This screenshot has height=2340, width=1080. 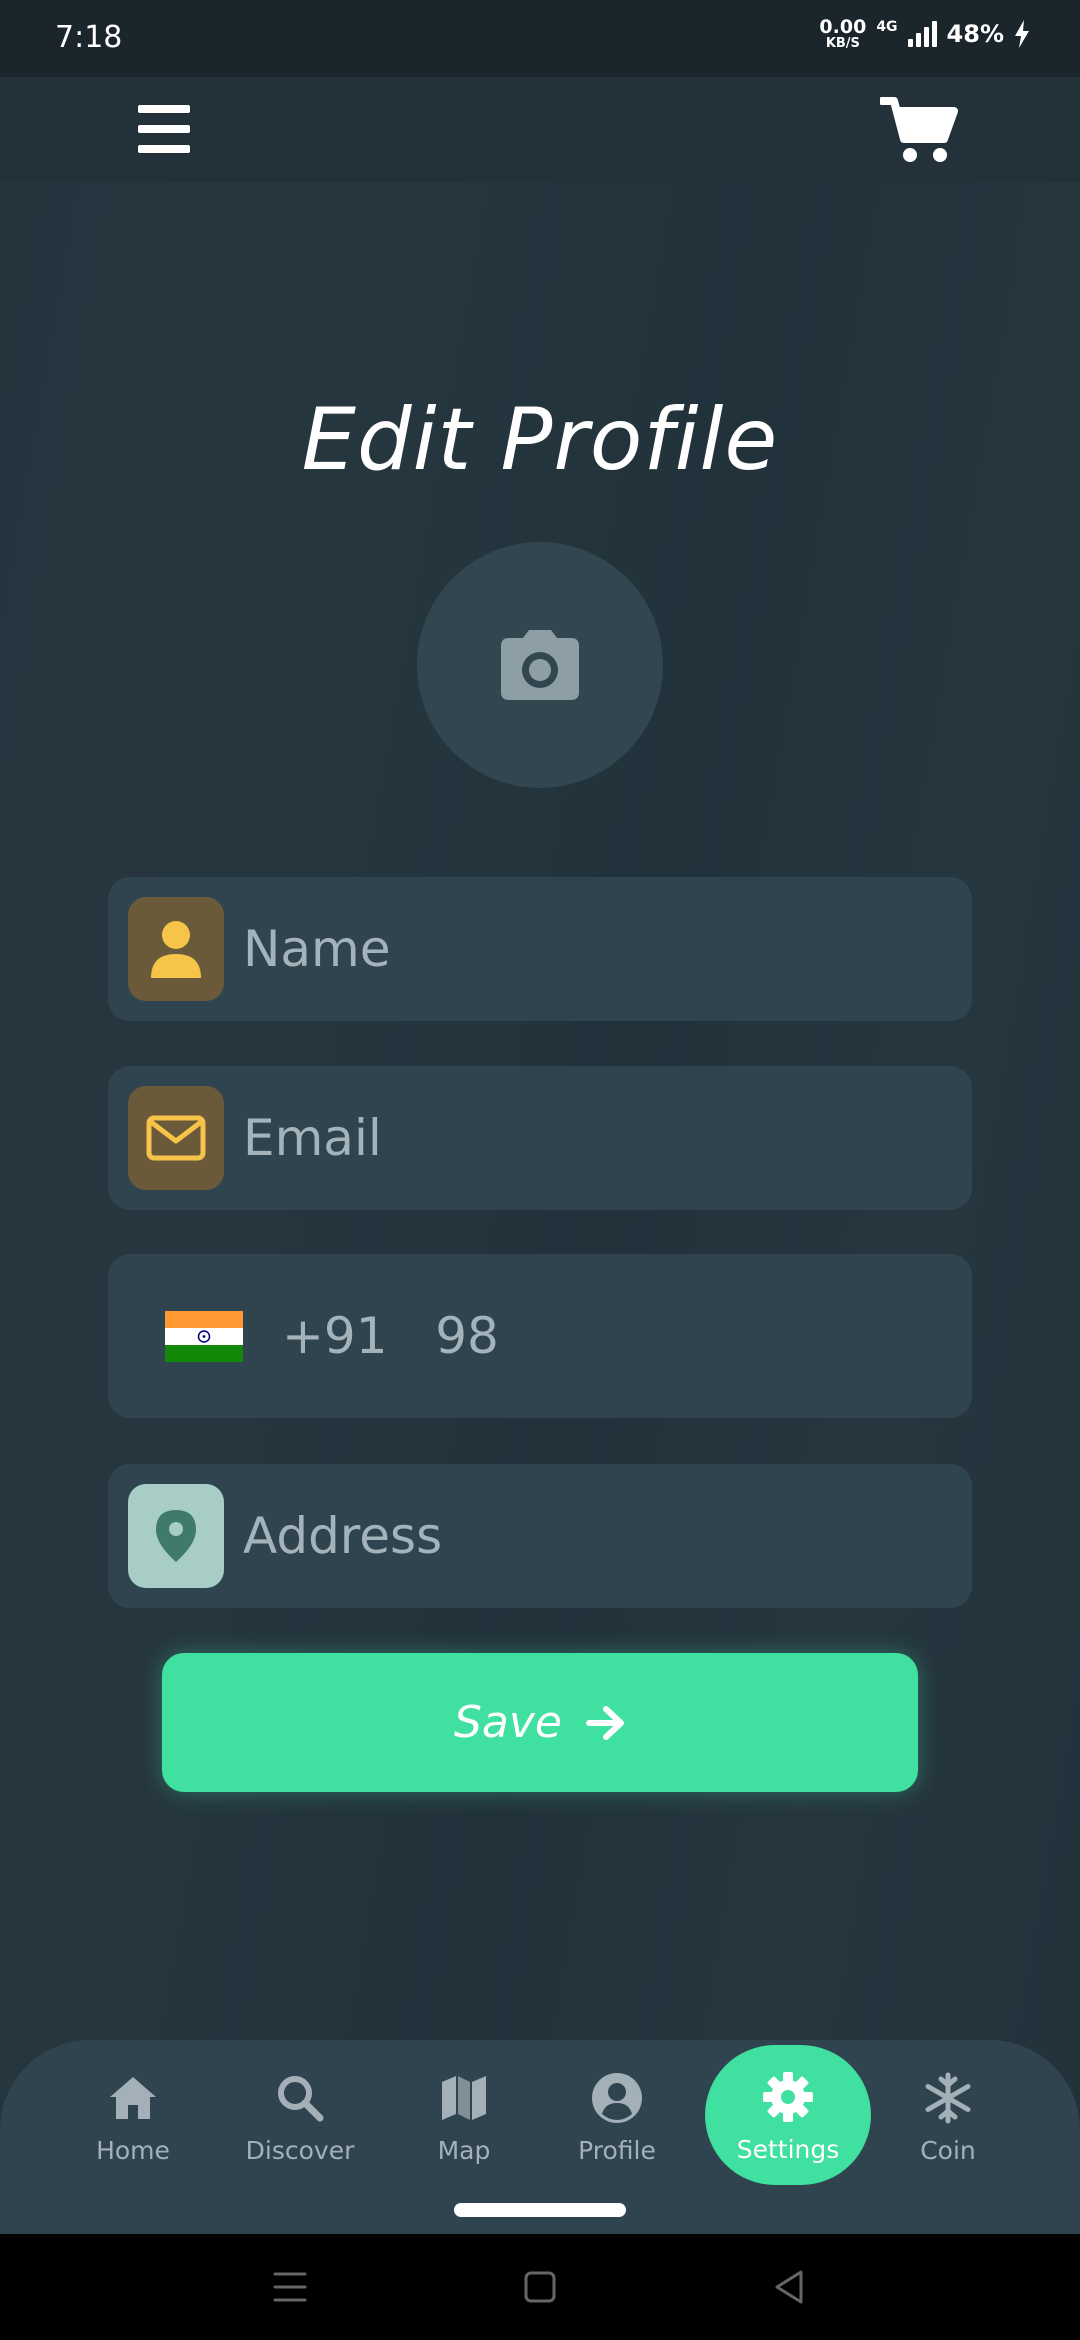 I want to click on page-title: Edit Profile, so click(x=540, y=440).